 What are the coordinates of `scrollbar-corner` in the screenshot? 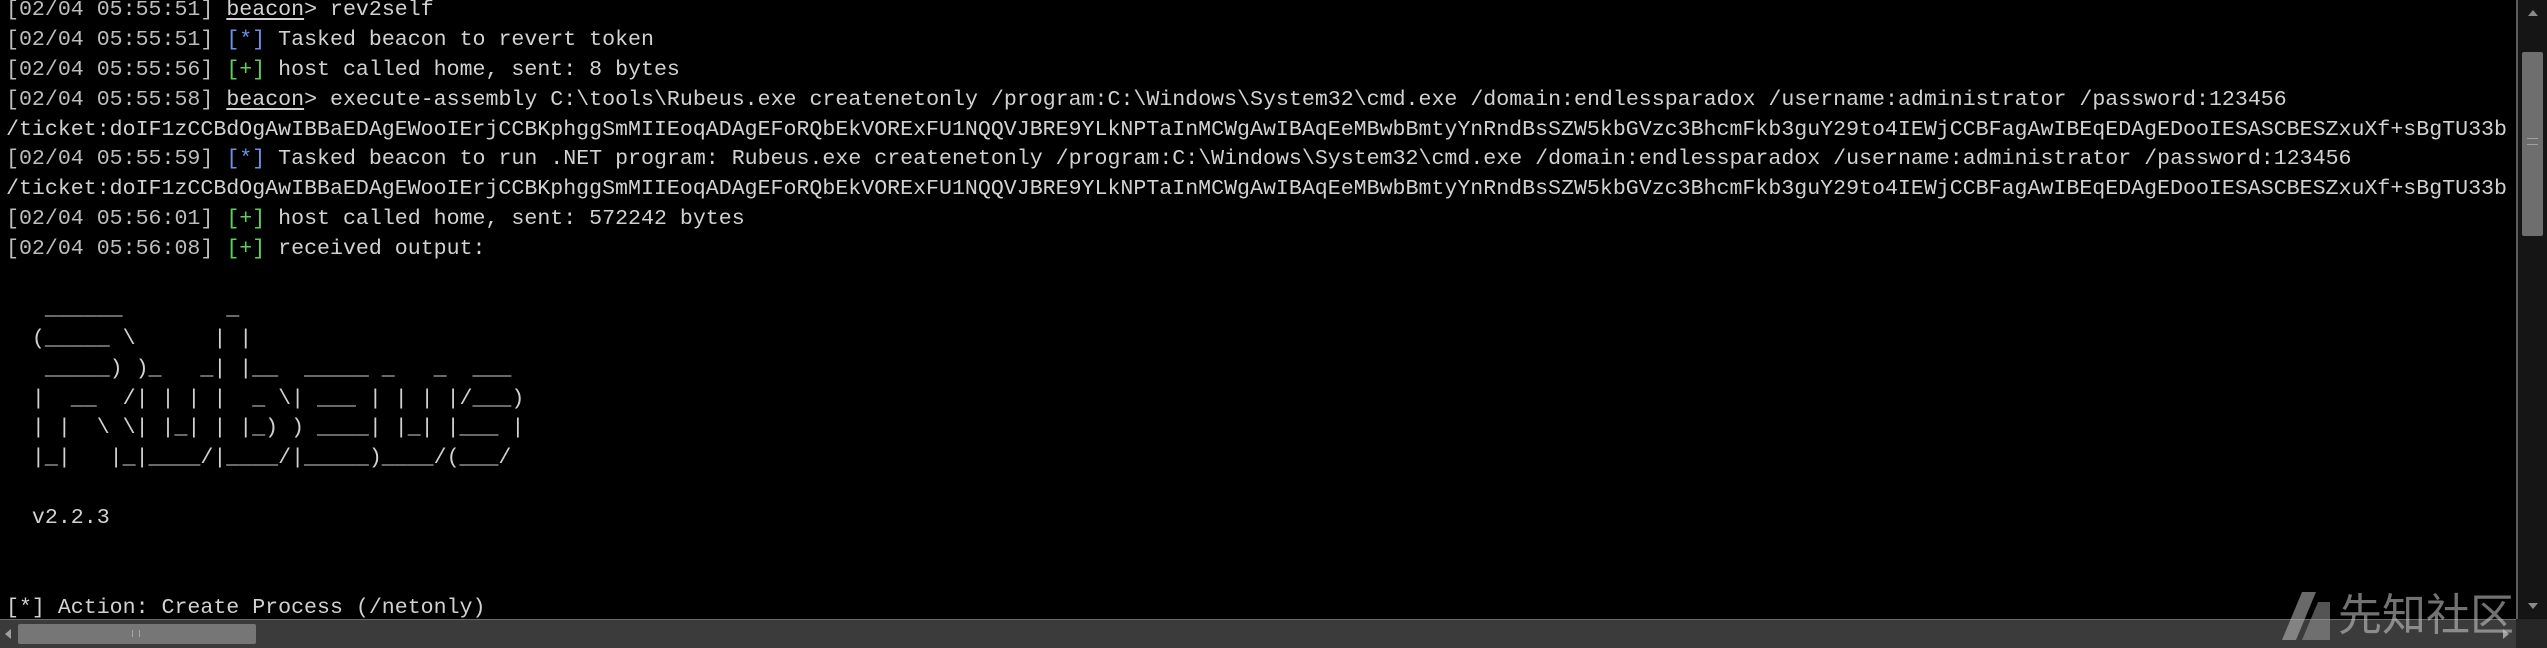 It's located at (2531, 633).